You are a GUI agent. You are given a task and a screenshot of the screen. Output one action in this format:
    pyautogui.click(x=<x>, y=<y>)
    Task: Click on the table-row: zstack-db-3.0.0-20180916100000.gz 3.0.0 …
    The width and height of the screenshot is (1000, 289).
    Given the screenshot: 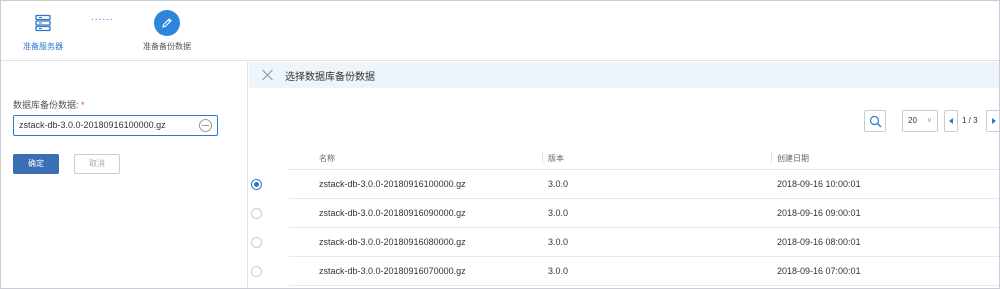 What is the action you would take?
    pyautogui.click(x=625, y=184)
    